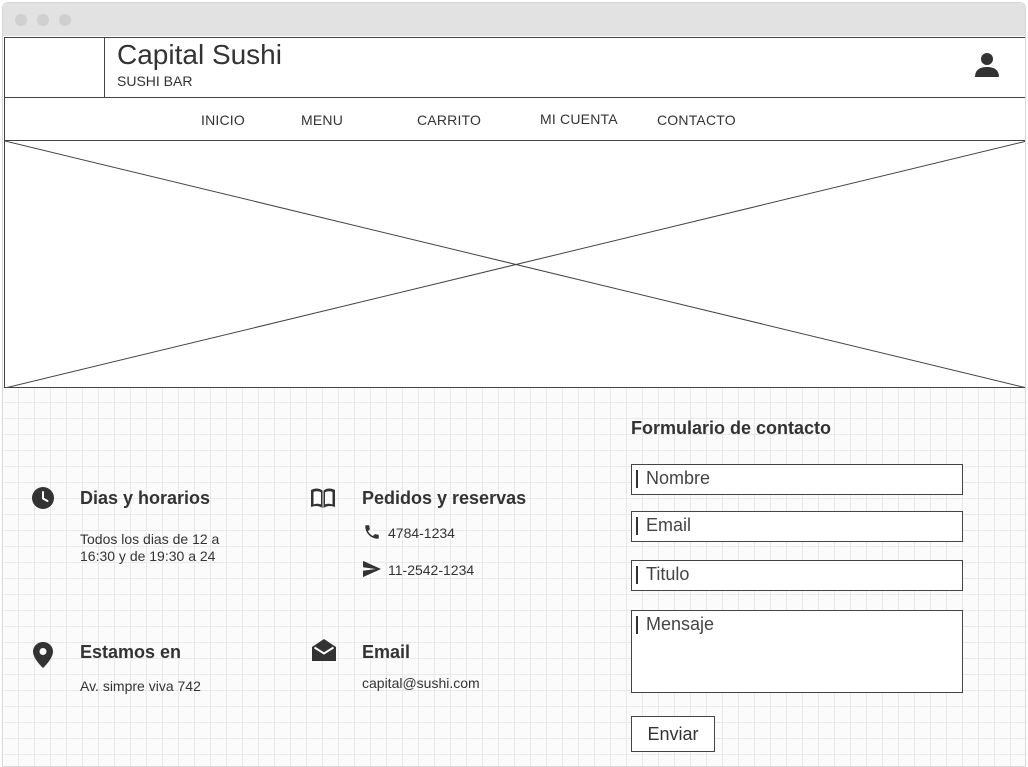  What do you see at coordinates (322, 120) in the screenshot?
I see `nav-item-menu: MENU` at bounding box center [322, 120].